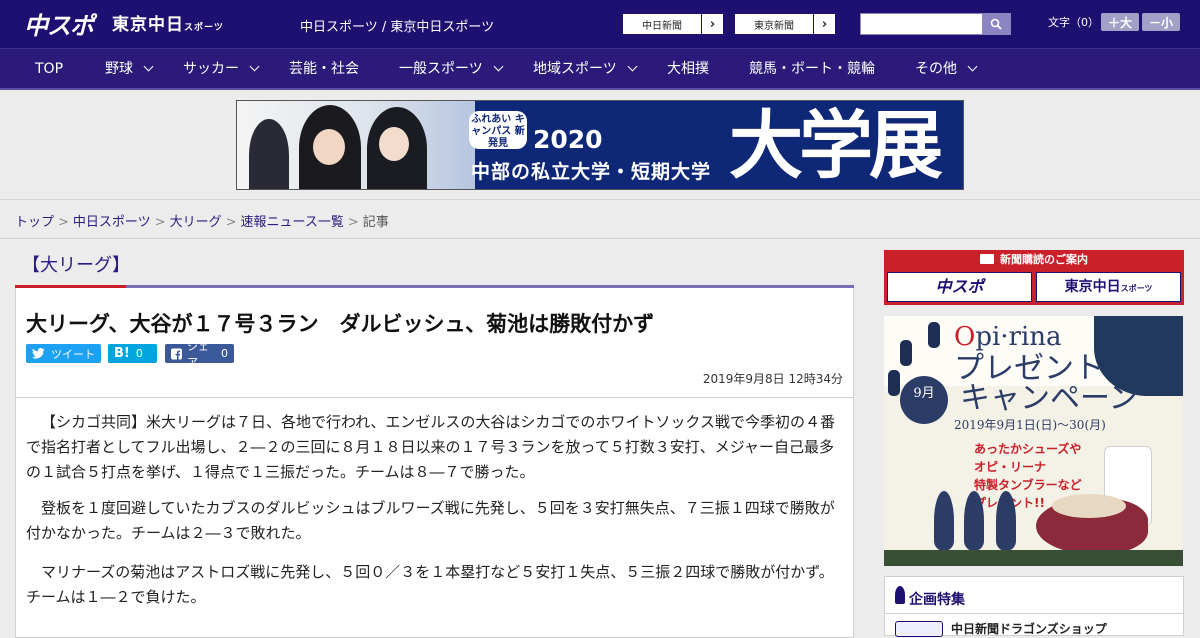 The height and width of the screenshot is (638, 1200). What do you see at coordinates (591, 172) in the screenshot?
I see `banner-subtitle: 中部の私立大学・短期大学` at bounding box center [591, 172].